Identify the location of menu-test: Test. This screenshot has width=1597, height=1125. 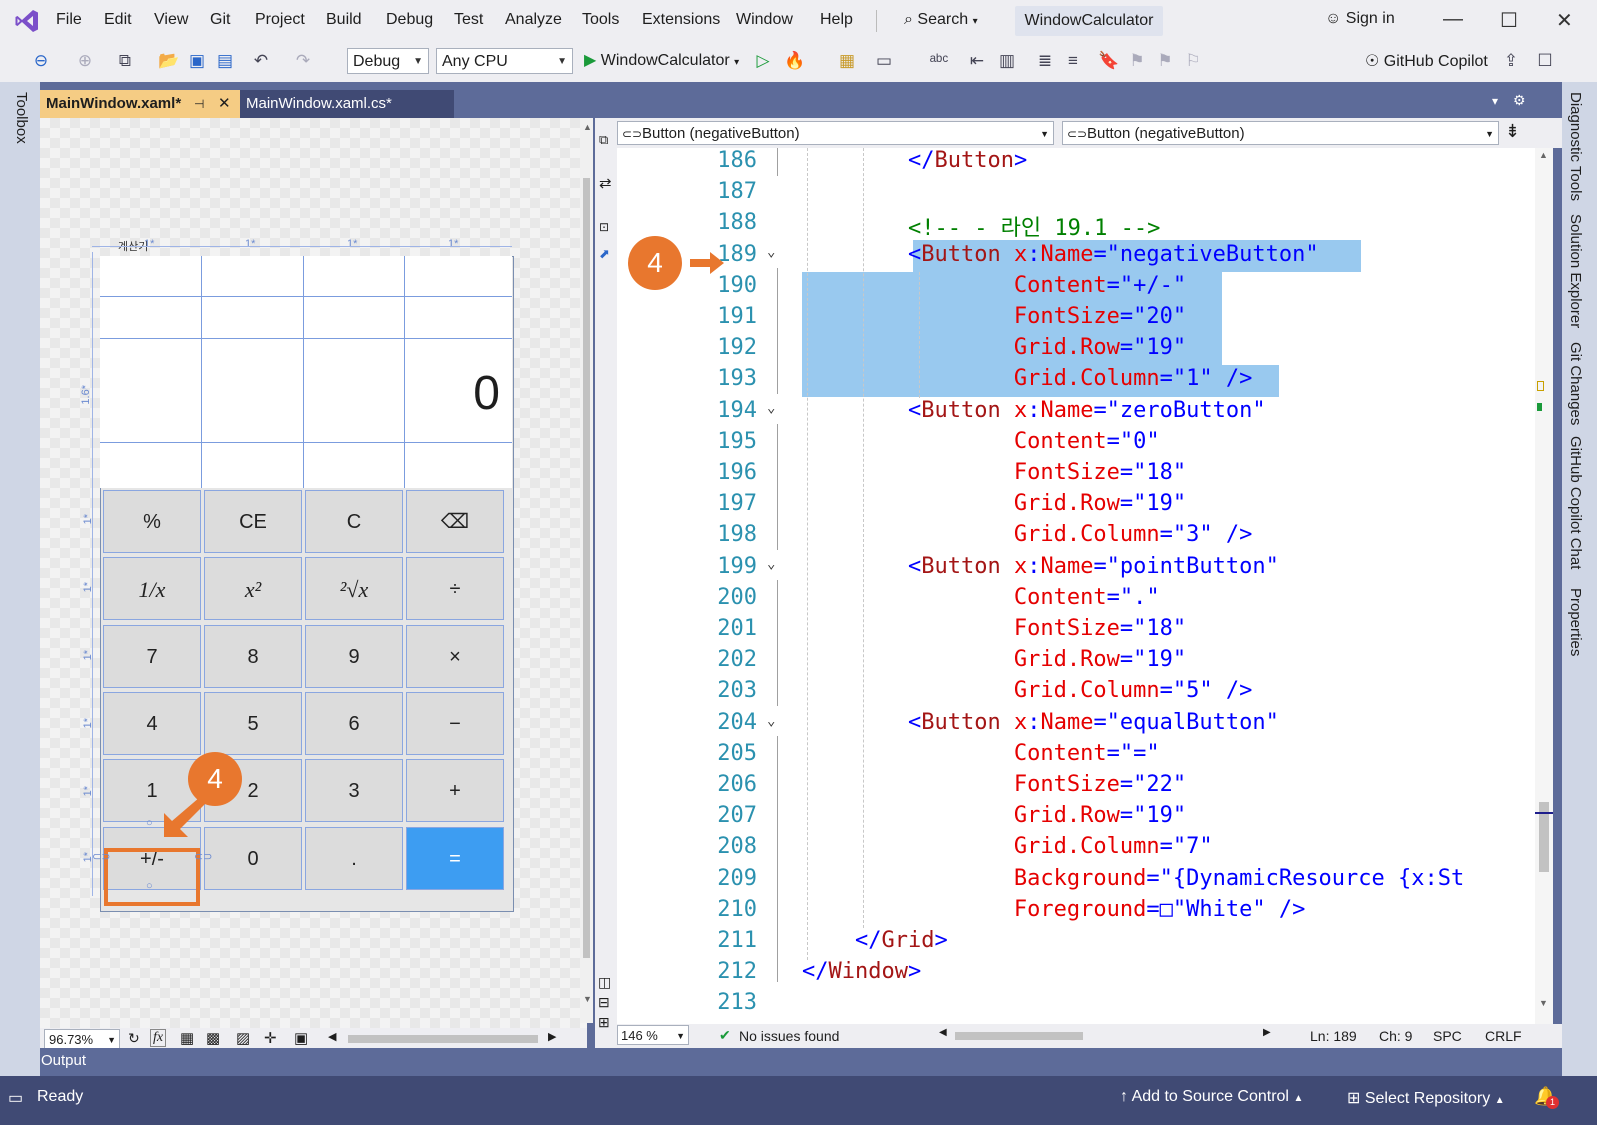
(468, 20).